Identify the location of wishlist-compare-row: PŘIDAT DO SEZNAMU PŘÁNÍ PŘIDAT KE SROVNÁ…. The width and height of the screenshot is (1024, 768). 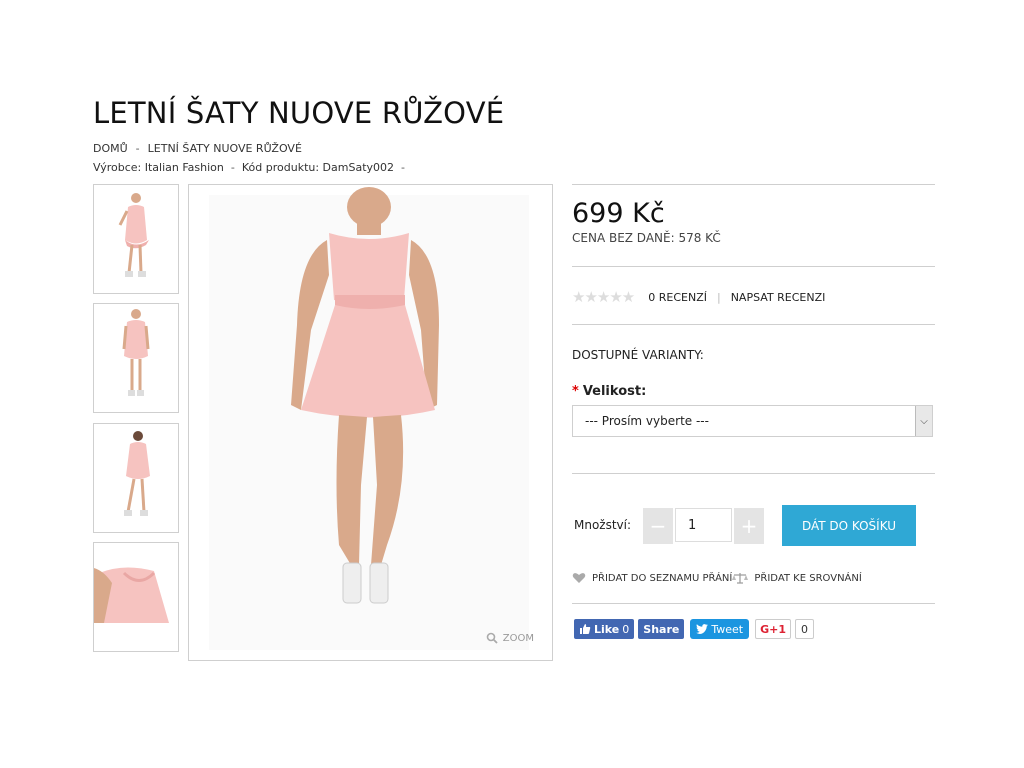
(717, 578).